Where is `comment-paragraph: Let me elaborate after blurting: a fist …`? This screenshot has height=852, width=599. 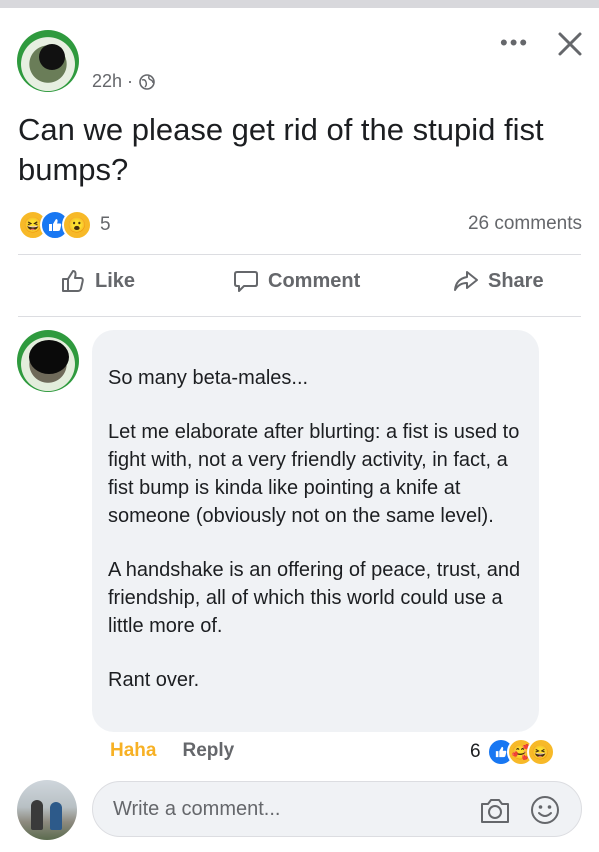
comment-paragraph: Let me elaborate after blurting: a fist … is located at coordinates (314, 474).